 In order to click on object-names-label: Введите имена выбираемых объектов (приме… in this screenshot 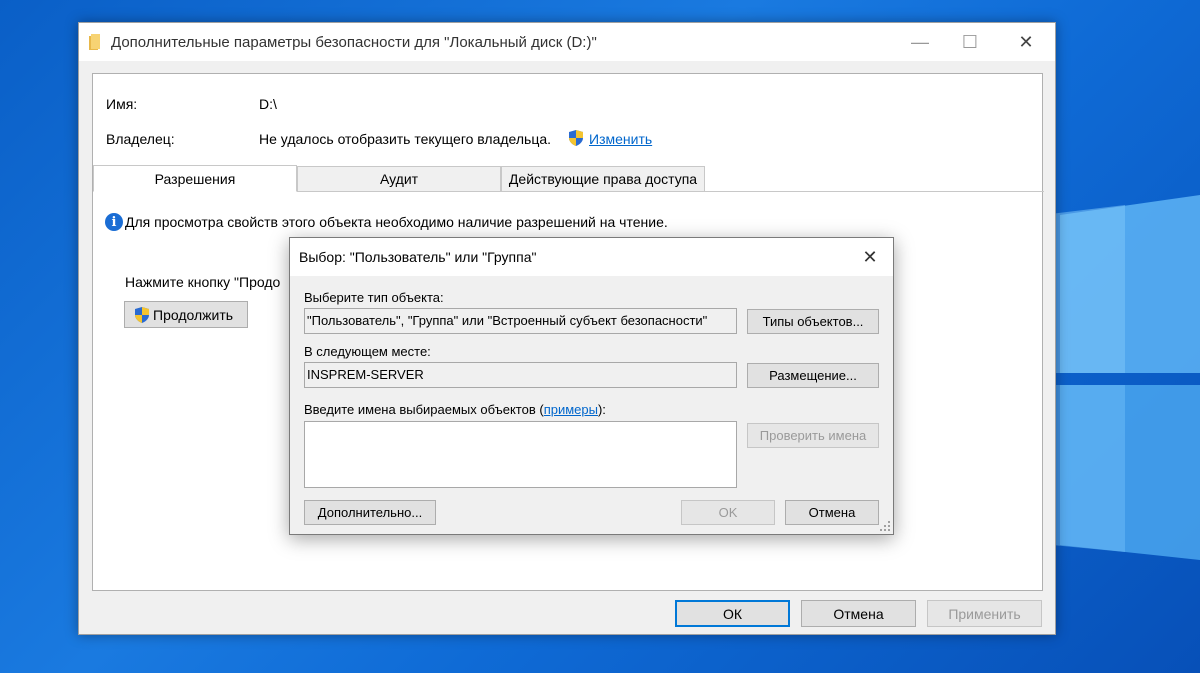, I will do `click(455, 409)`.